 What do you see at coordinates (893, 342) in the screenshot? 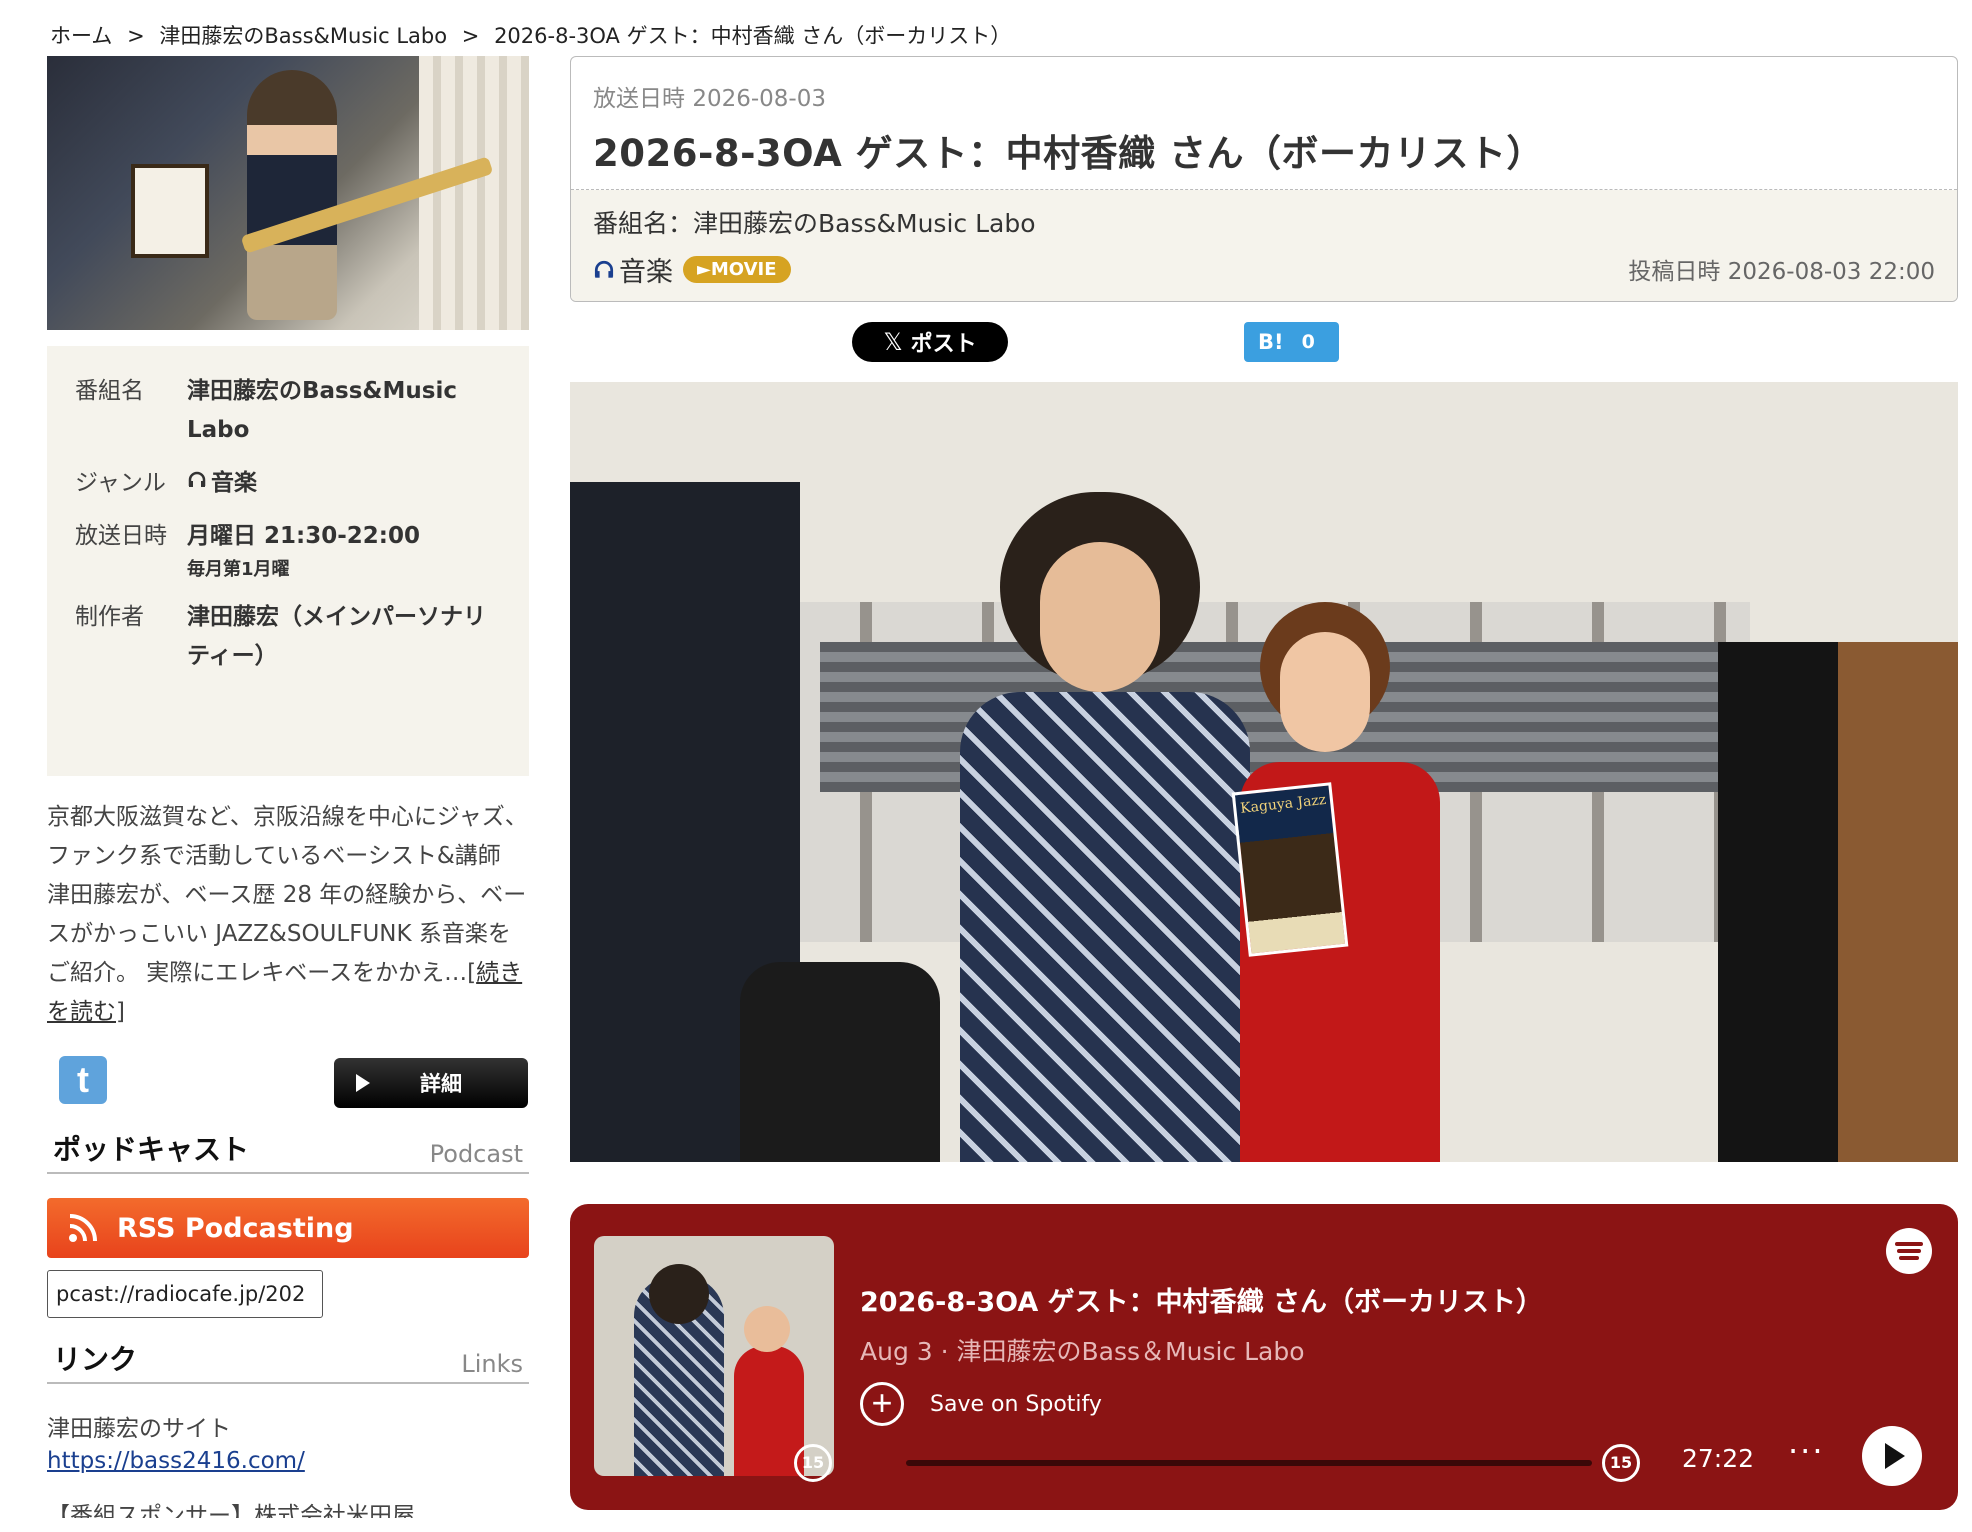
I see `x-icon: 𝕏` at bounding box center [893, 342].